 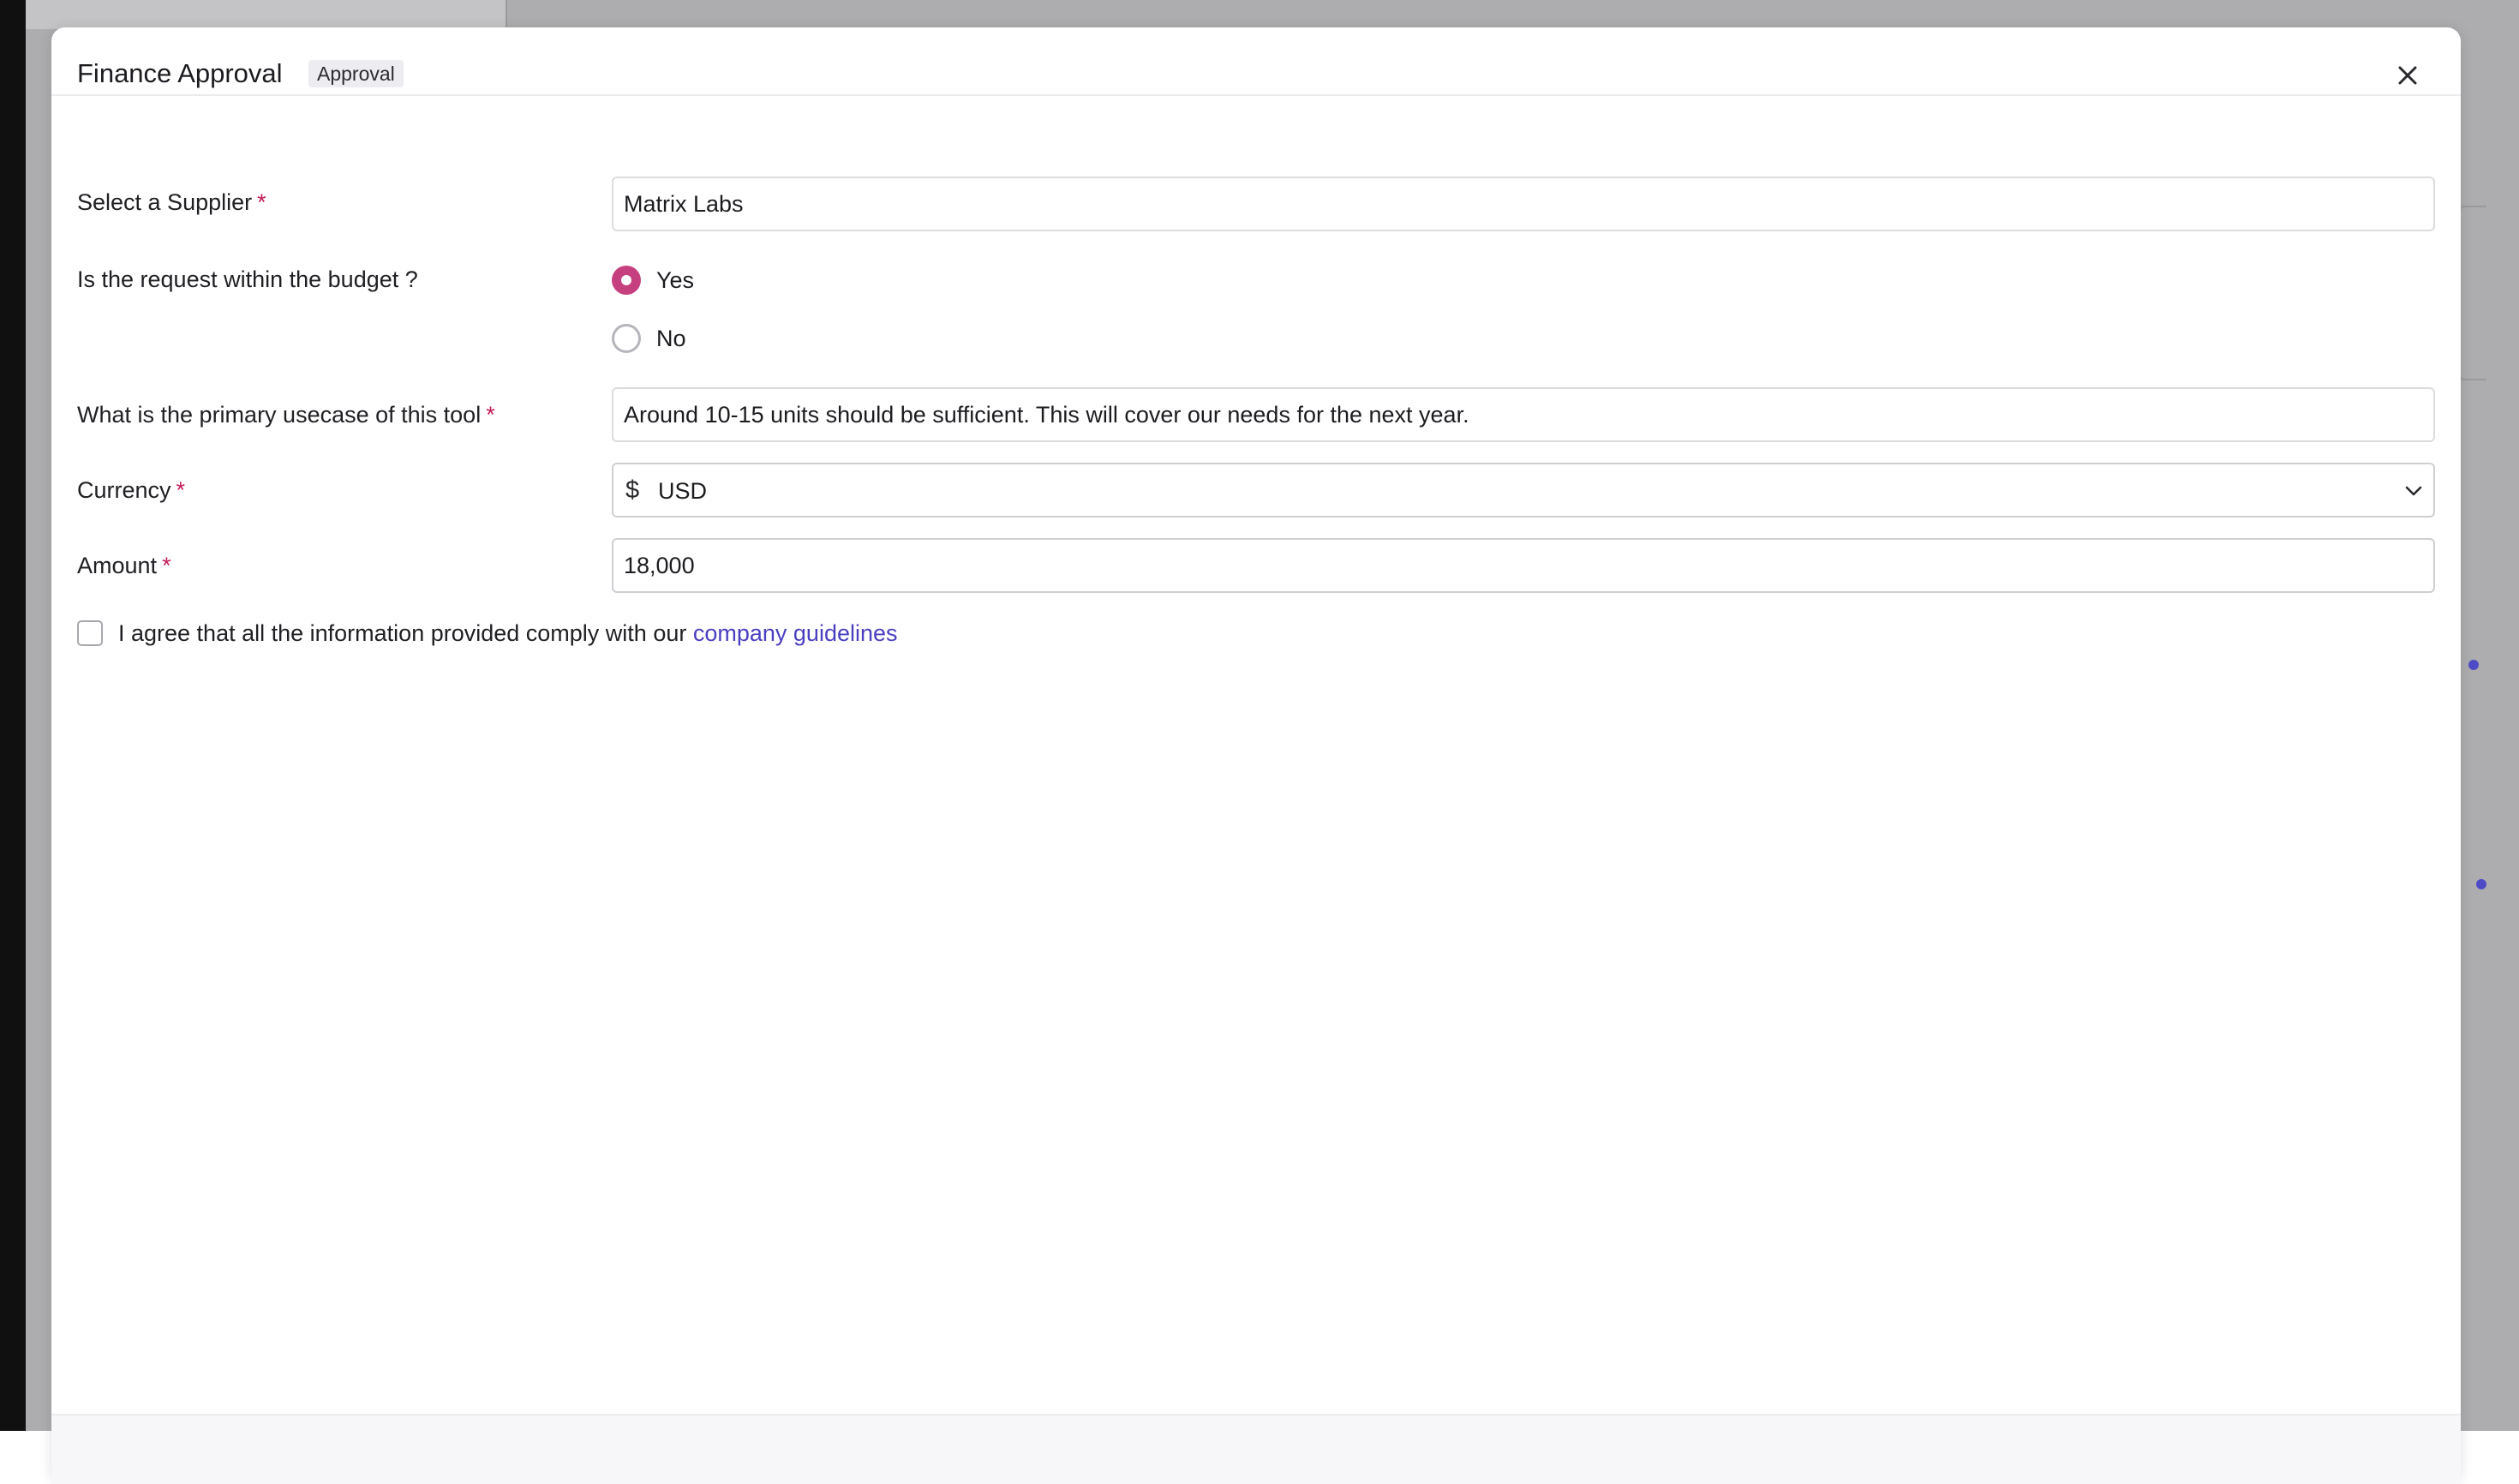 I want to click on approval-badge: Approval, so click(x=356, y=73).